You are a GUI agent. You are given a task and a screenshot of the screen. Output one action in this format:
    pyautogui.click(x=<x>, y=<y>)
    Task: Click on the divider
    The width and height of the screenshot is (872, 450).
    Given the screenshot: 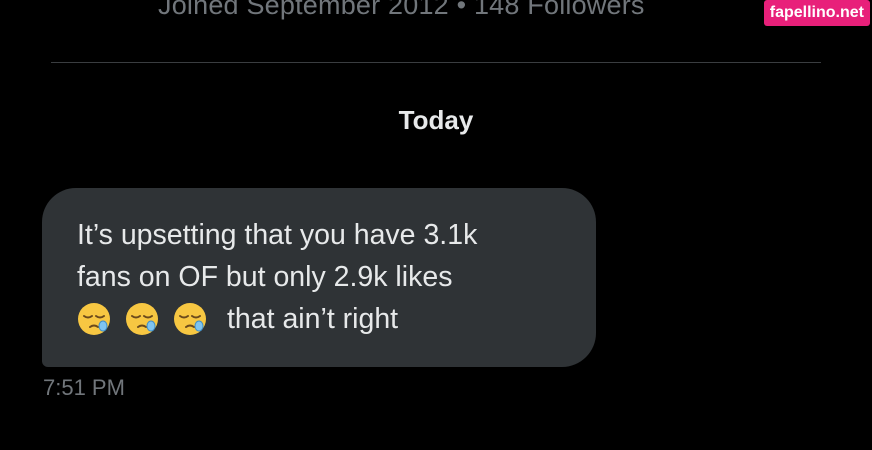 What is the action you would take?
    pyautogui.click(x=436, y=62)
    